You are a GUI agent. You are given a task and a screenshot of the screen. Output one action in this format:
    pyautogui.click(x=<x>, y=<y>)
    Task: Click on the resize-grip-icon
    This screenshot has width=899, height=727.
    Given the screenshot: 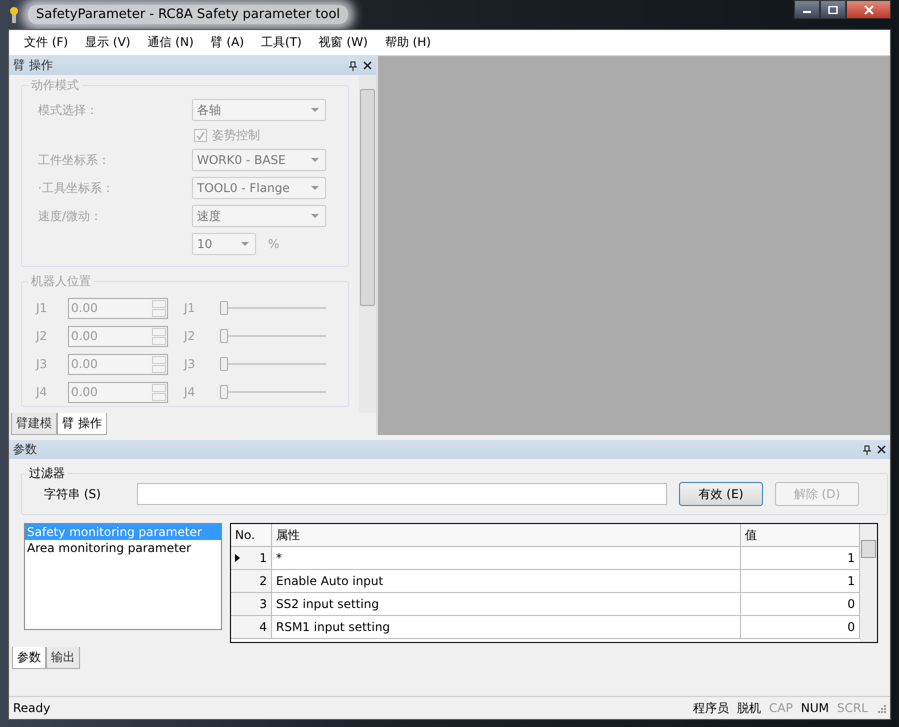 What is the action you would take?
    pyautogui.click(x=881, y=708)
    